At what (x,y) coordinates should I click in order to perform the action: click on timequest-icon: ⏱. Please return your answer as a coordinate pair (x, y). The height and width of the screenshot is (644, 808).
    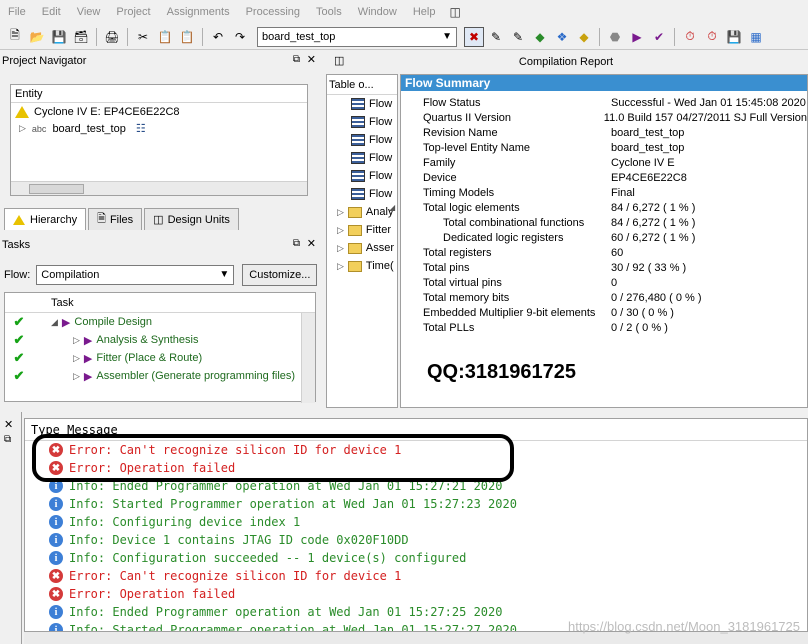
    Looking at the image, I should click on (712, 37).